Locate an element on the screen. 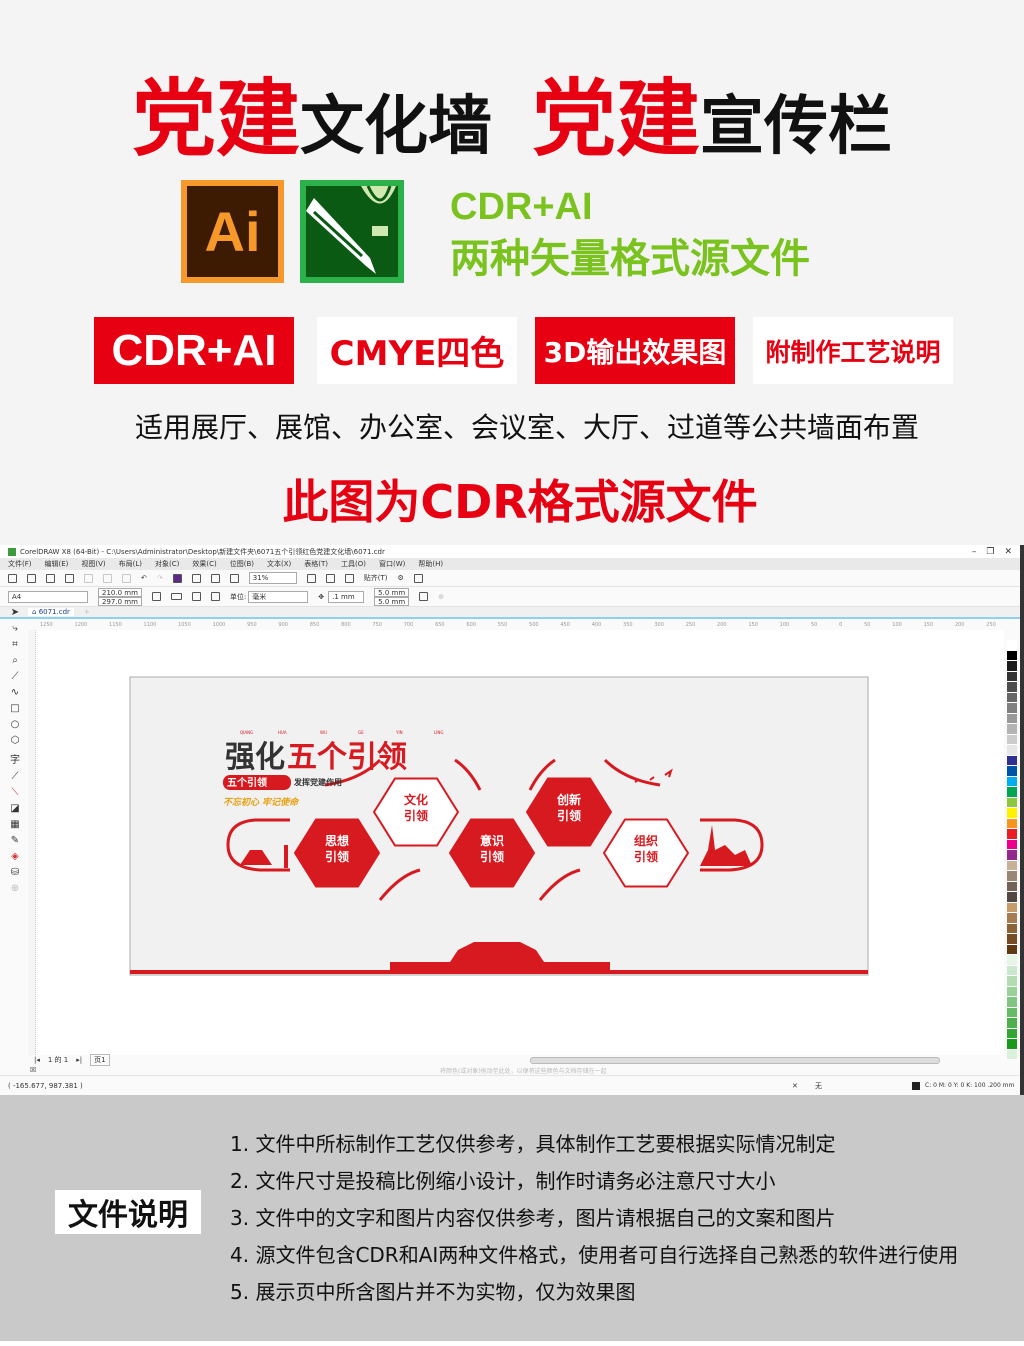 The width and height of the screenshot is (1024, 1346). rectangle-tool-icon: □ is located at coordinates (14, 708).